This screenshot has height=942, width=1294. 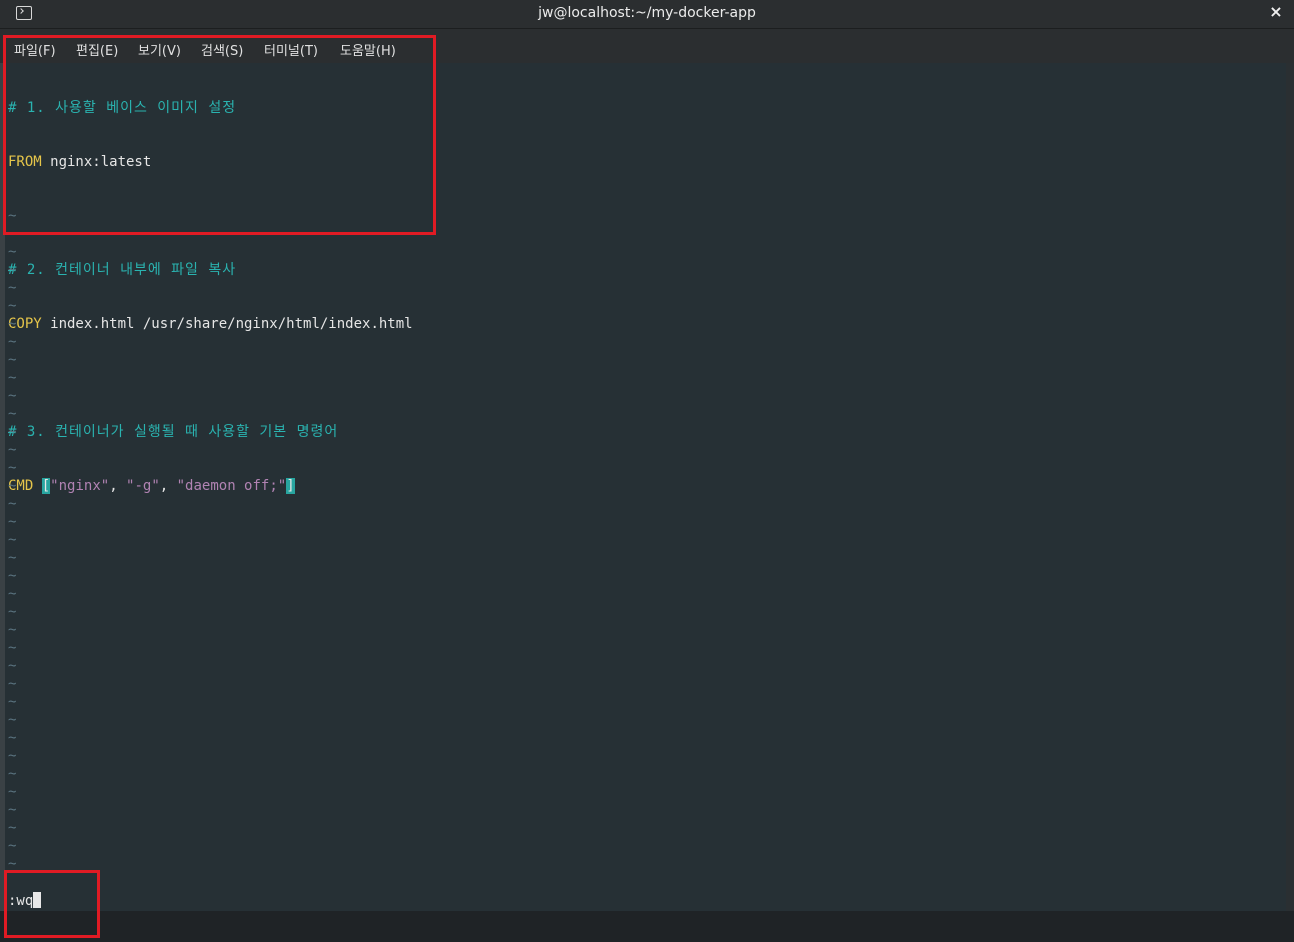 I want to click on window-title: jw@localhost:~/my-docker-app, so click(x=647, y=13).